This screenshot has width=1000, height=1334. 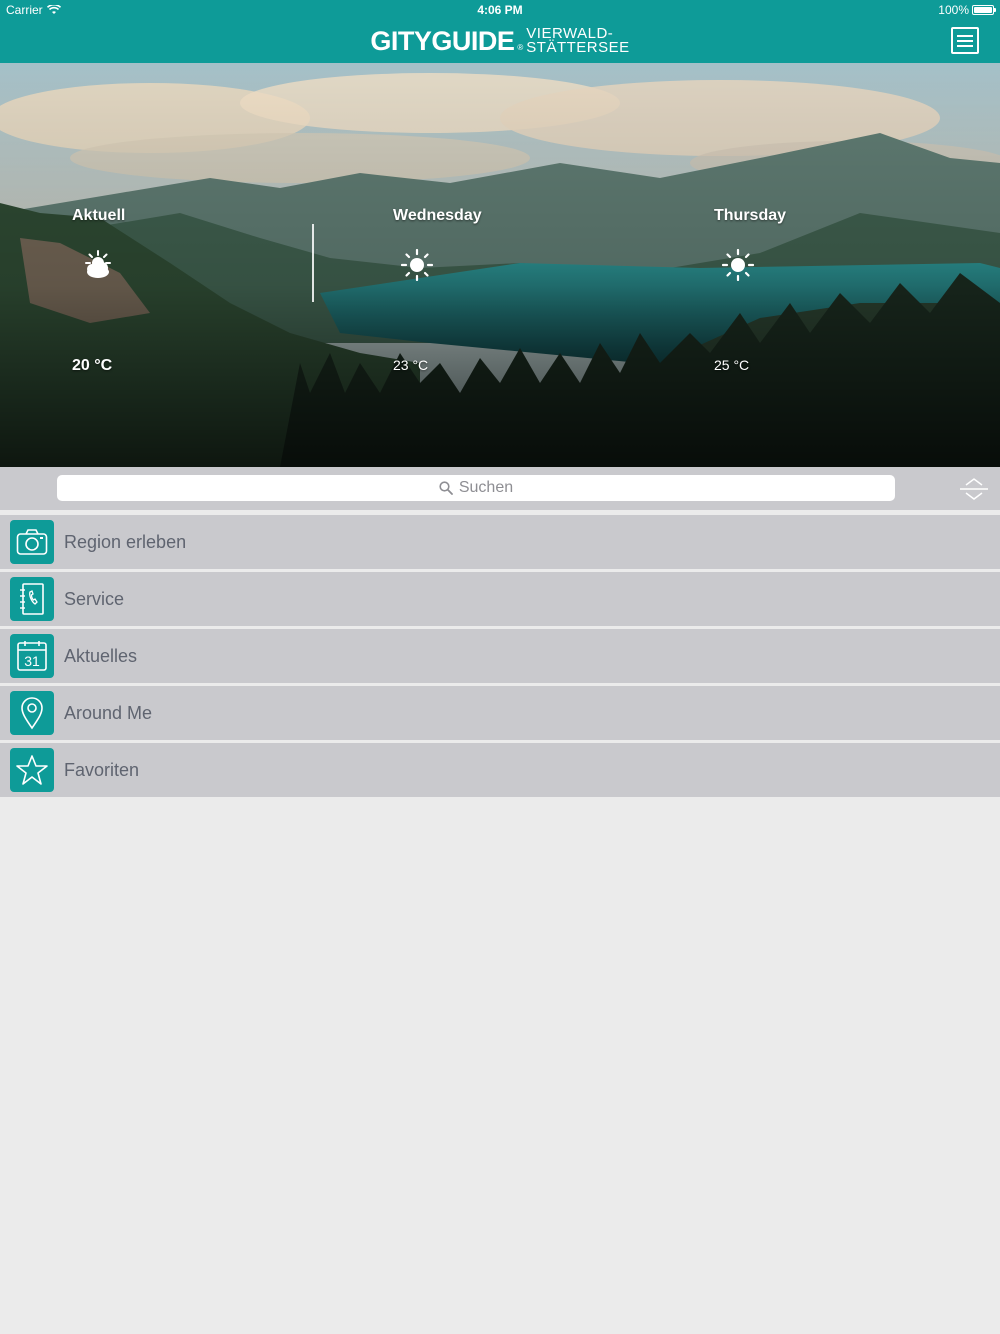 I want to click on weather-current: Aktuell 20 °C, so click(x=99, y=290).